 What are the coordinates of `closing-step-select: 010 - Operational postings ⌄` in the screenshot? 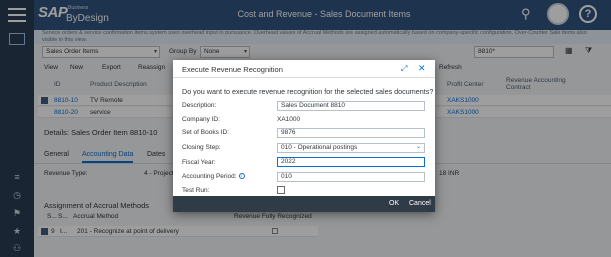 It's located at (351, 148).